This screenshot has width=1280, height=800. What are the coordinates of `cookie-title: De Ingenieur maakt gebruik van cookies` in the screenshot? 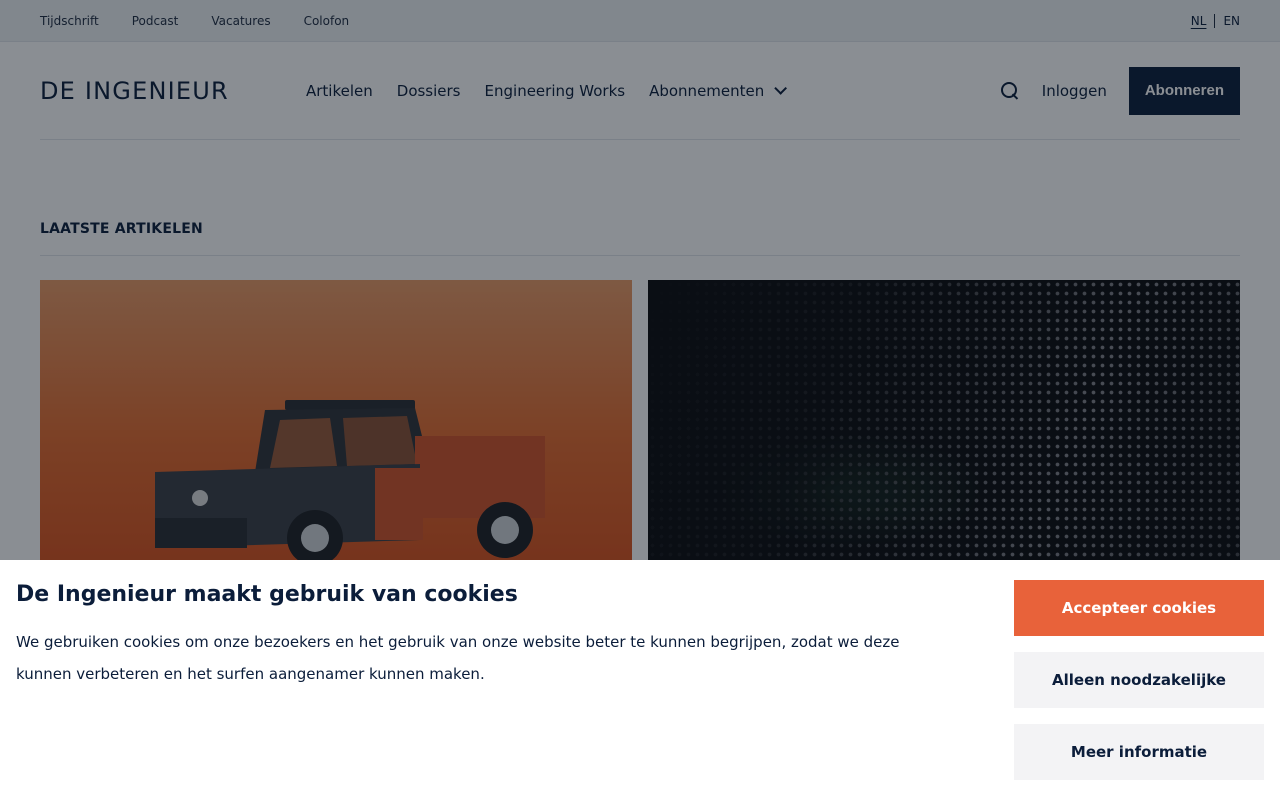 It's located at (267, 594).